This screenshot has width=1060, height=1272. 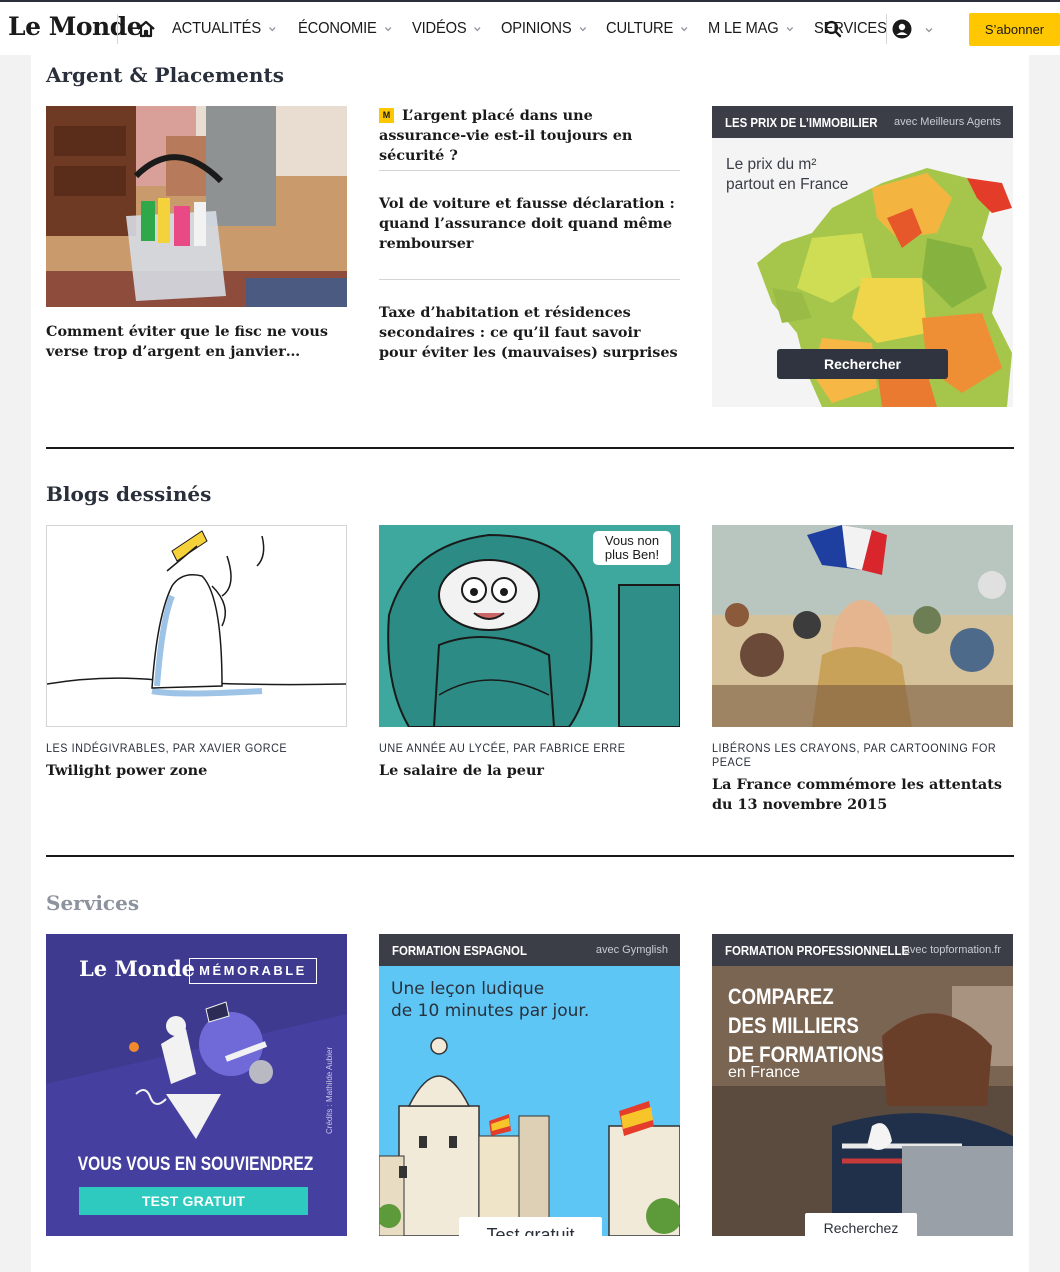 I want to click on search-real-estate-button: Rechercher, so click(x=862, y=364).